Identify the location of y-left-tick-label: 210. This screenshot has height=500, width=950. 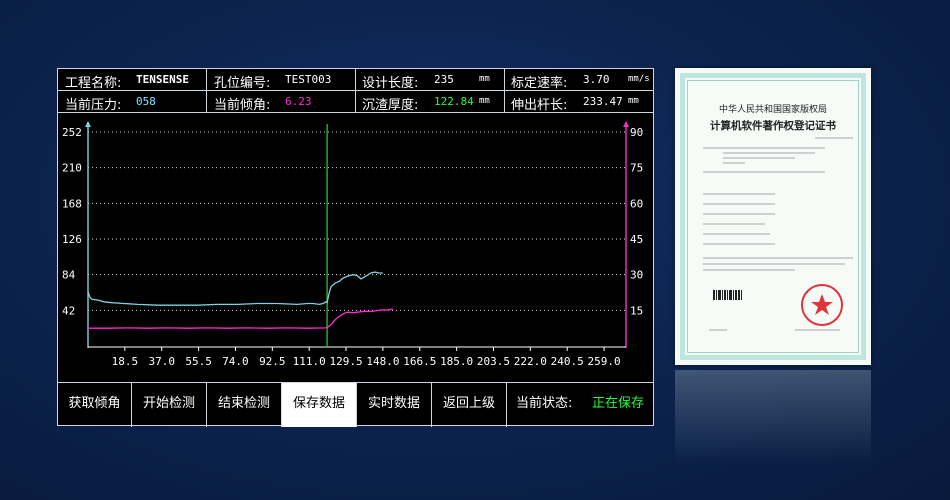
(72, 168).